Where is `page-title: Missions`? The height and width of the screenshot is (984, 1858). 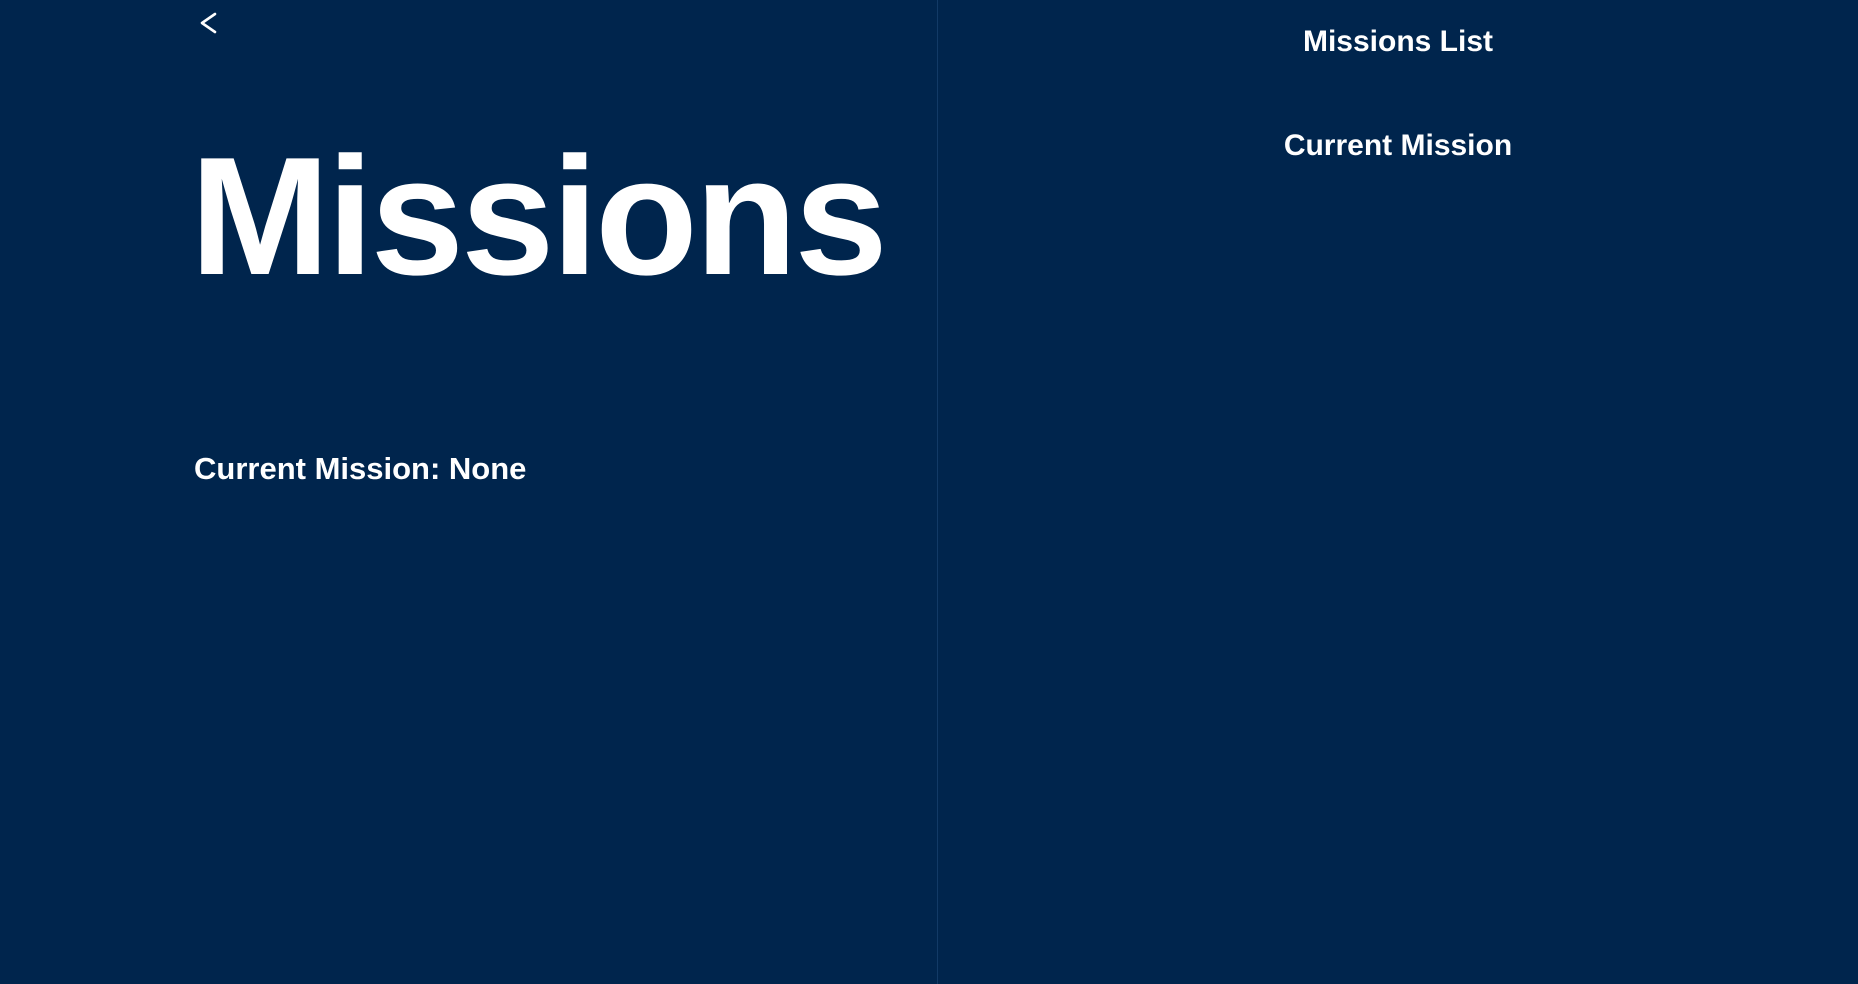 page-title: Missions is located at coordinates (539, 216).